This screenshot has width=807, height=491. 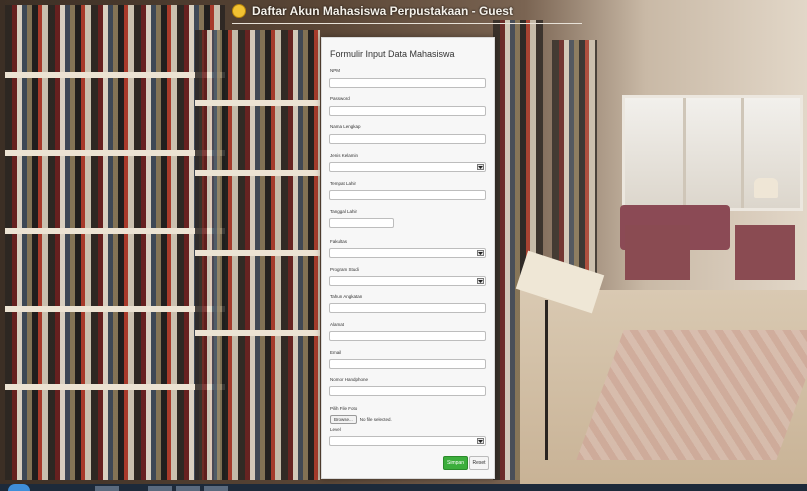 I want to click on birthplace-label: Tempat Lahir, so click(x=343, y=183).